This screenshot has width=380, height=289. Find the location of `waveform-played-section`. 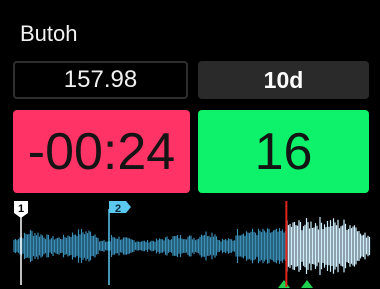

waveform-played-section is located at coordinates (150, 246).